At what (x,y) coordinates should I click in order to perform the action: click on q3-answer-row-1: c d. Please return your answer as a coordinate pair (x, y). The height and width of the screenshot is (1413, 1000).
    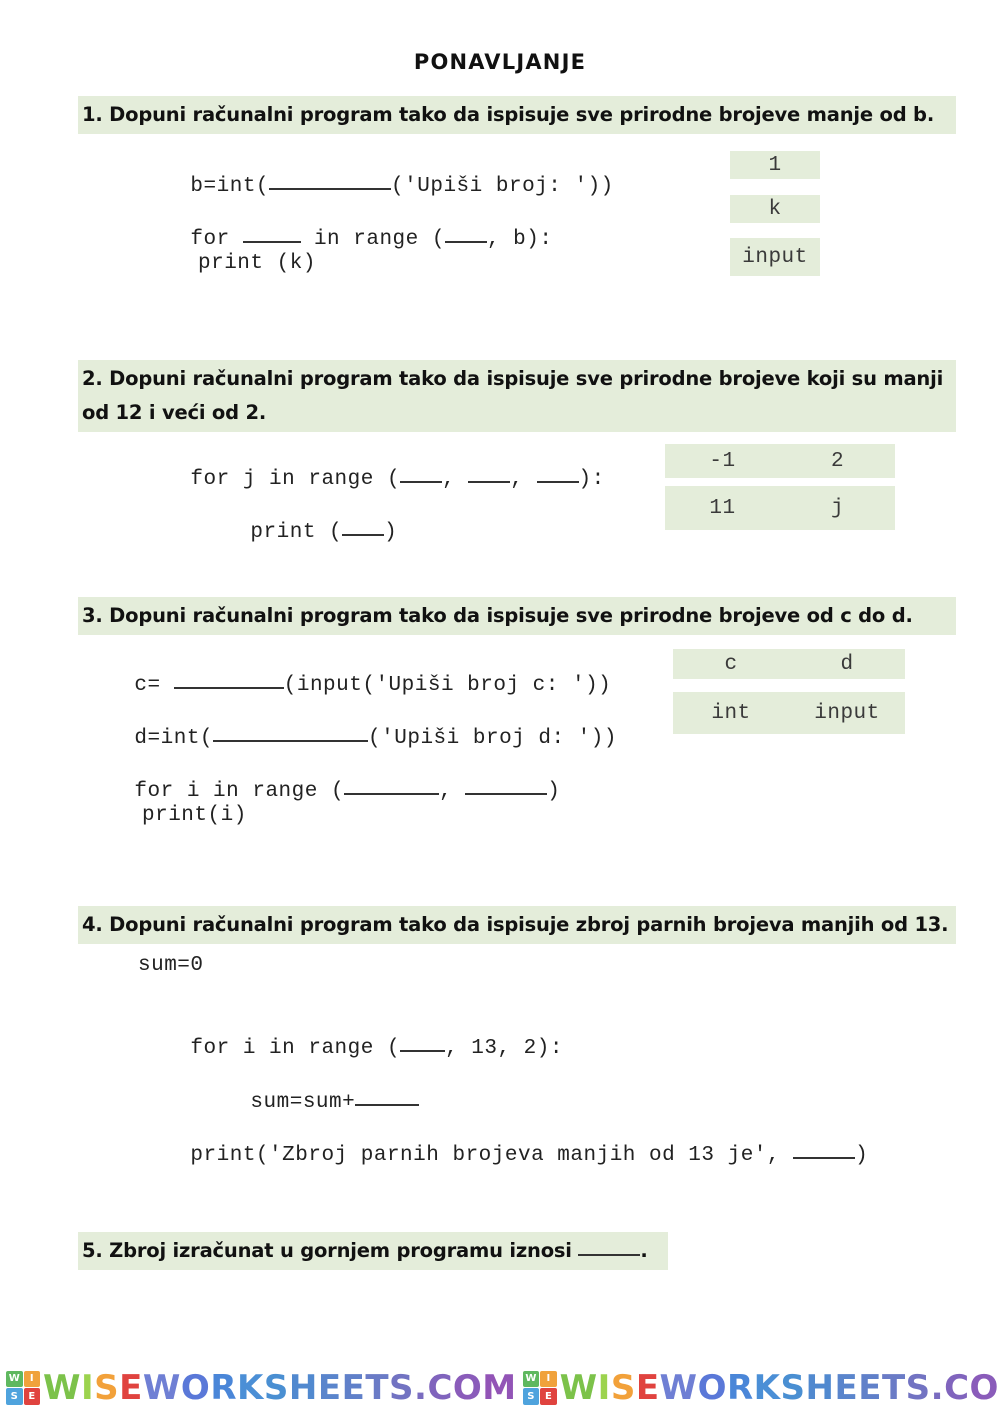
    Looking at the image, I should click on (789, 664).